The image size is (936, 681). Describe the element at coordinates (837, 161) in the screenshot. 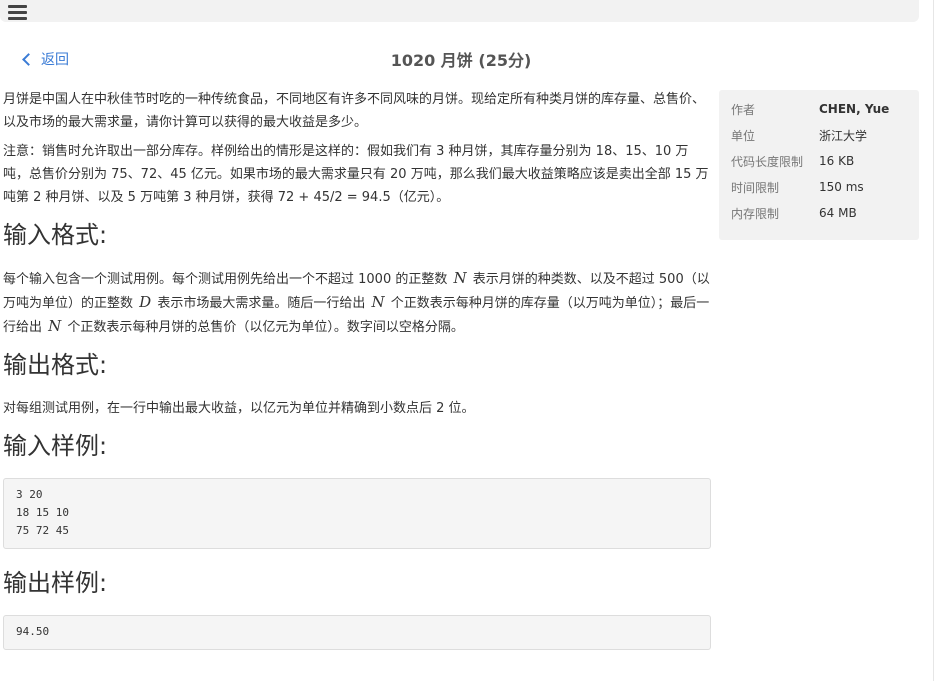

I see `code-length-value: 16 KB` at that location.